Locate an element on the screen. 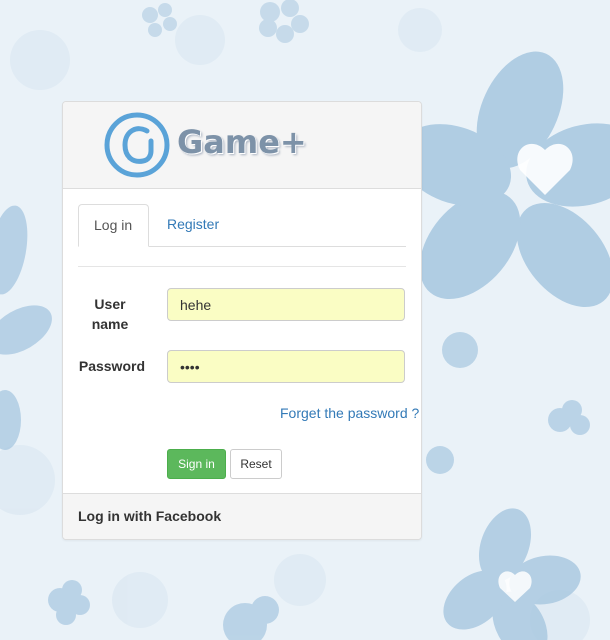 The height and width of the screenshot is (640, 610). facebook-login-link: Log in with Facebook is located at coordinates (149, 516).